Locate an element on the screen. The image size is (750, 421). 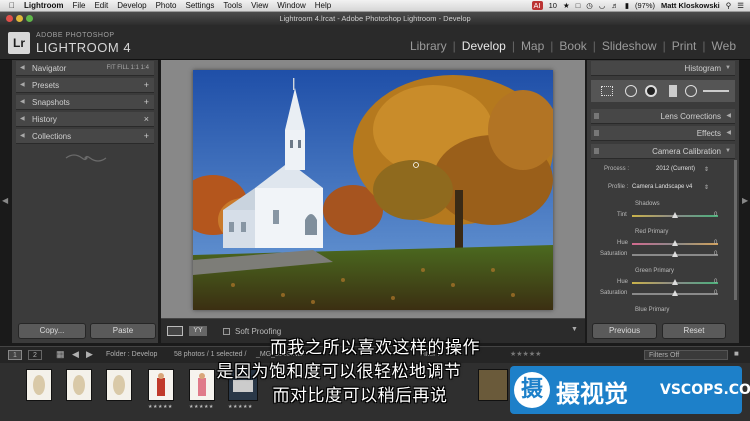
menu-develop: Develop is located at coordinates (131, 5).